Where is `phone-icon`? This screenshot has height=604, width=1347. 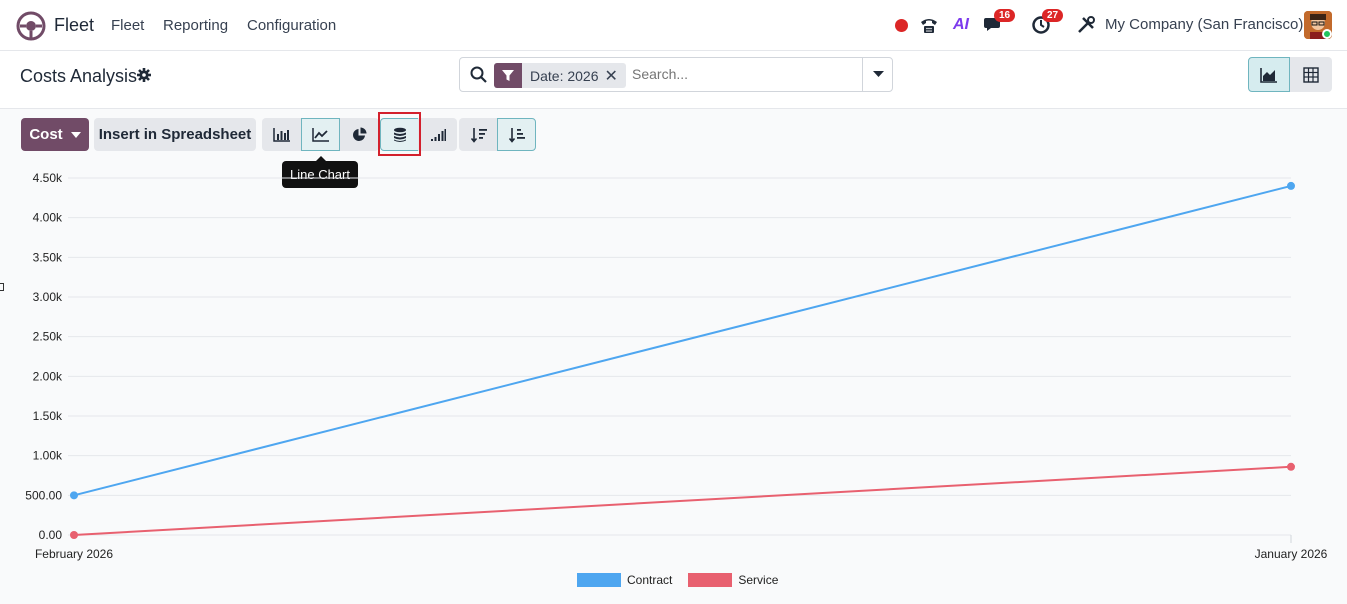 phone-icon is located at coordinates (929, 25).